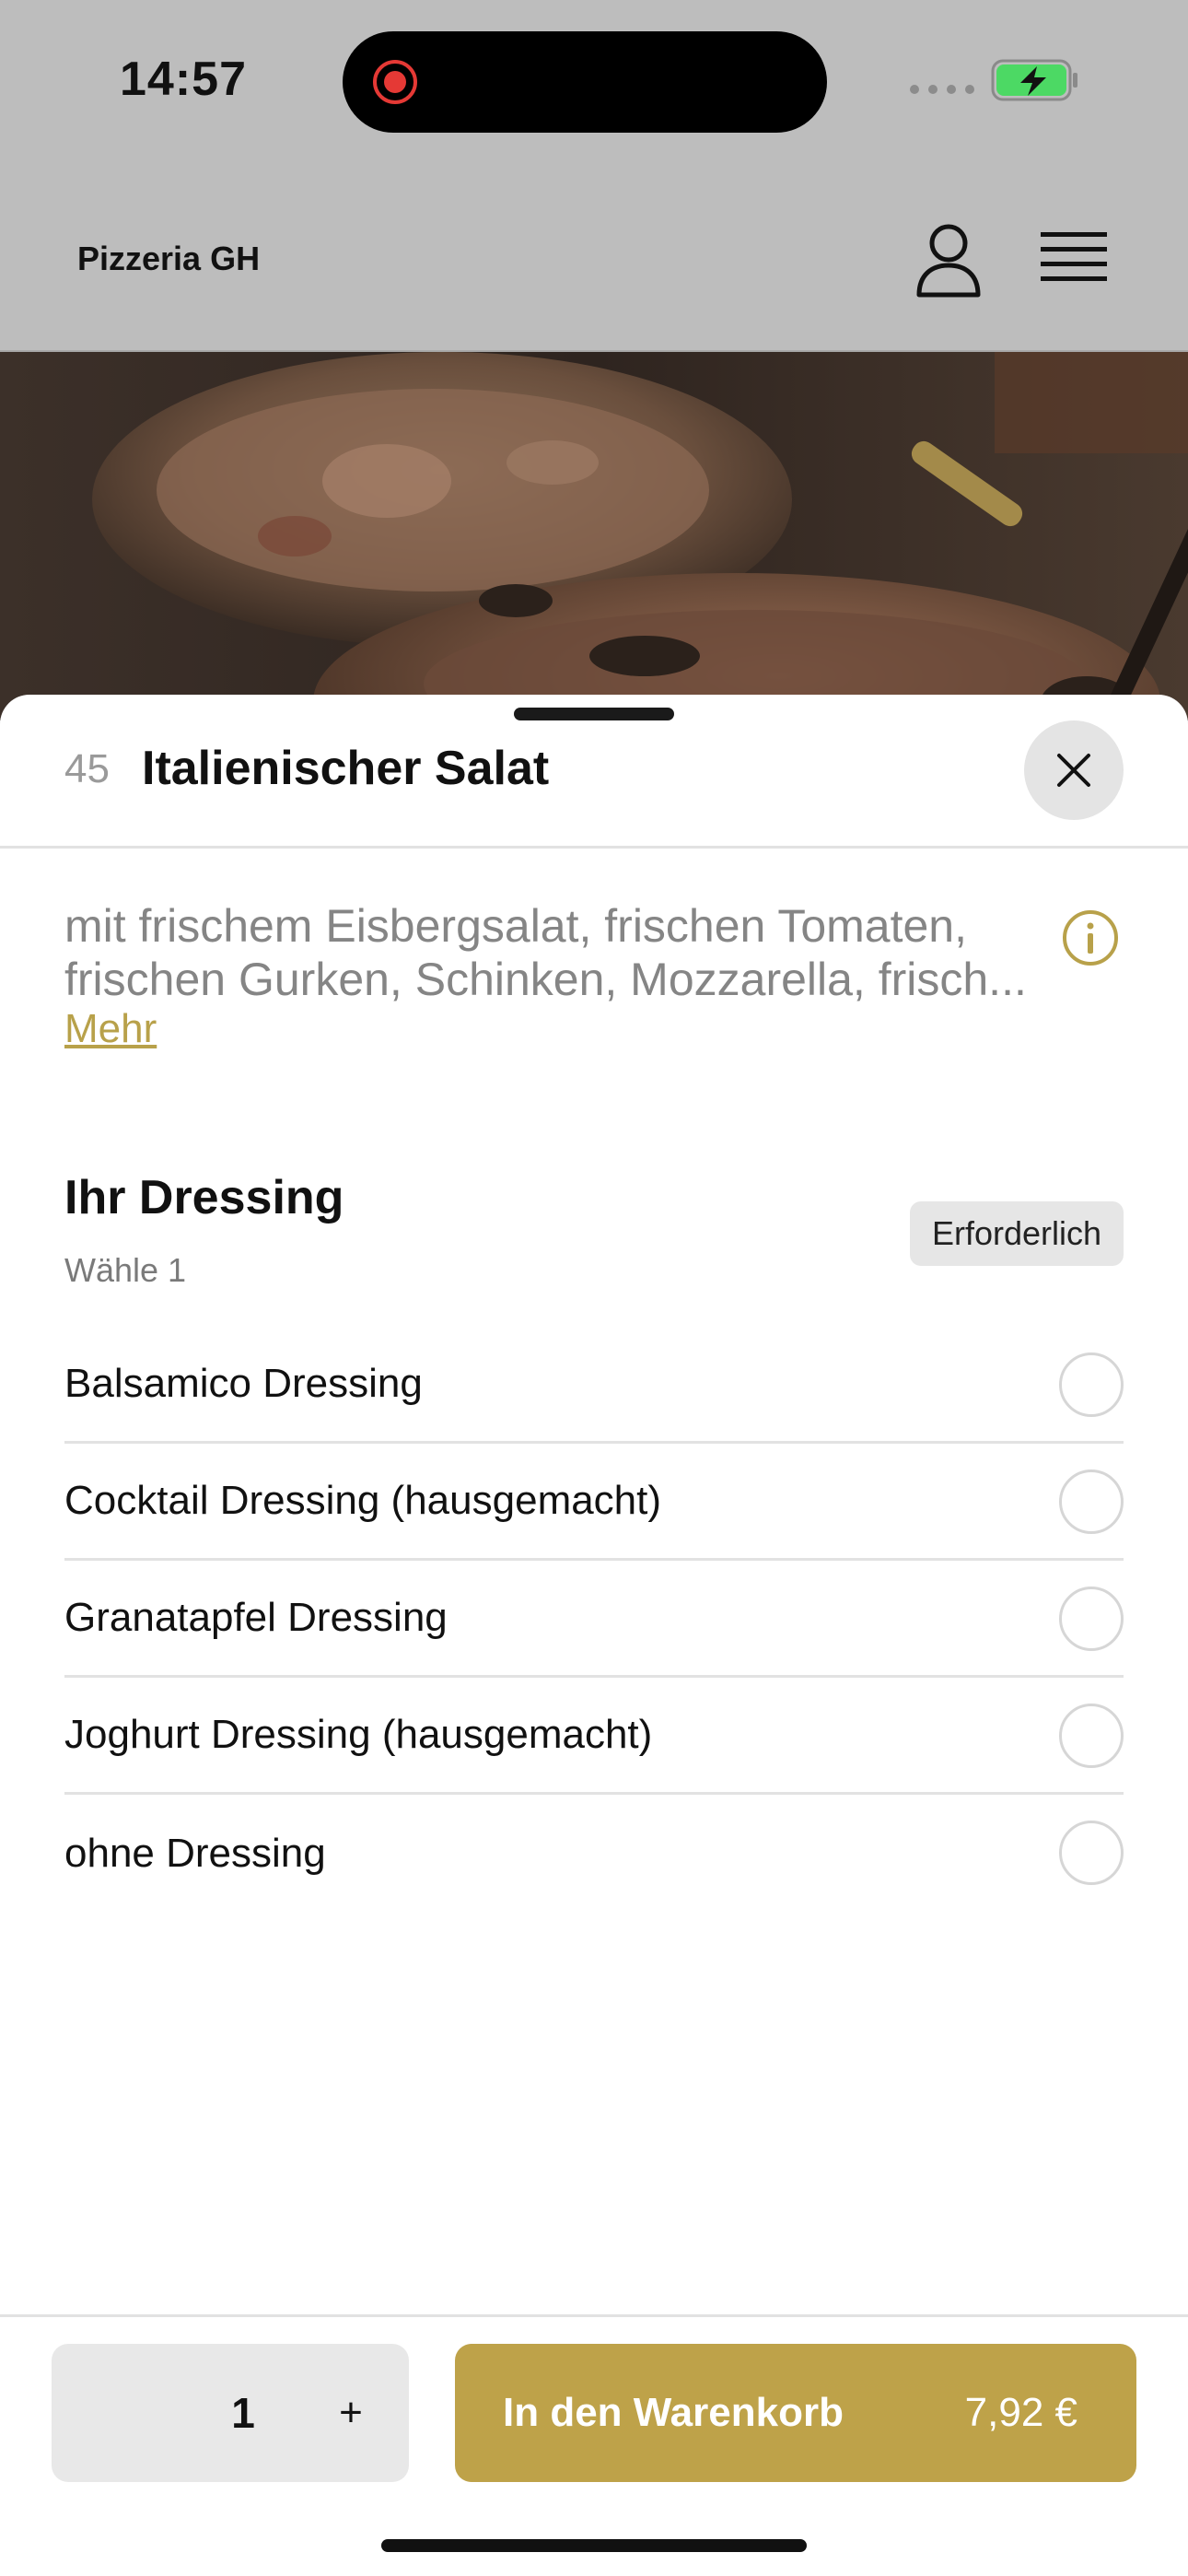 This screenshot has width=1188, height=2576. Describe the element at coordinates (204, 1197) in the screenshot. I see `dressing-section-title: Ihr Dressing` at that location.